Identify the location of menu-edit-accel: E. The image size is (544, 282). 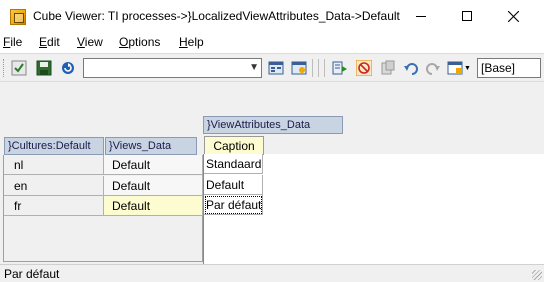
(43, 42).